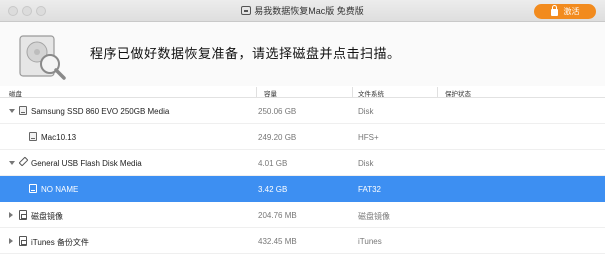 This screenshot has width=605, height=267. I want to click on disk-name: Samsung SSD 860 EVO 250GB Media, so click(100, 111).